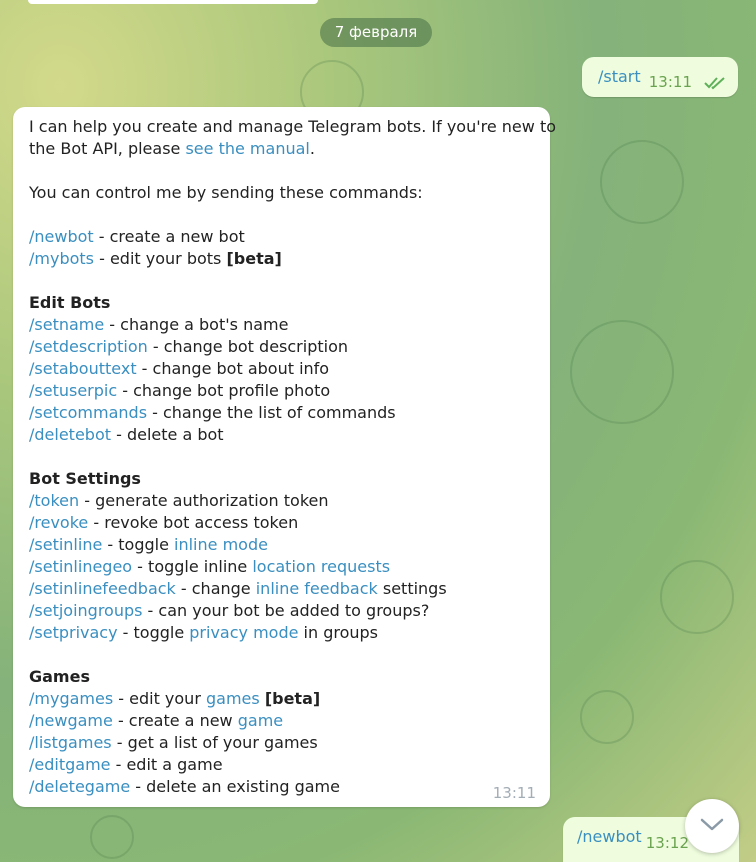  Describe the element at coordinates (281, 479) in the screenshot. I see `section-heading: Bot Settings` at that location.